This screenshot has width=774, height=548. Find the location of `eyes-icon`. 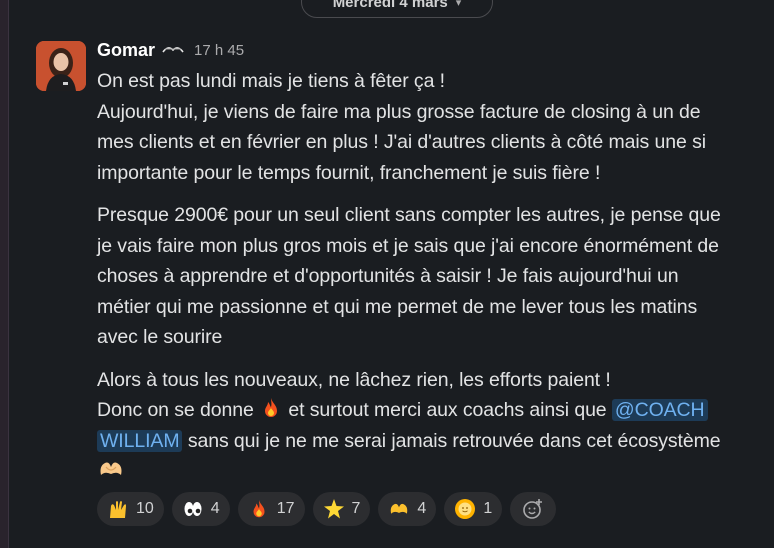

eyes-icon is located at coordinates (193, 509).